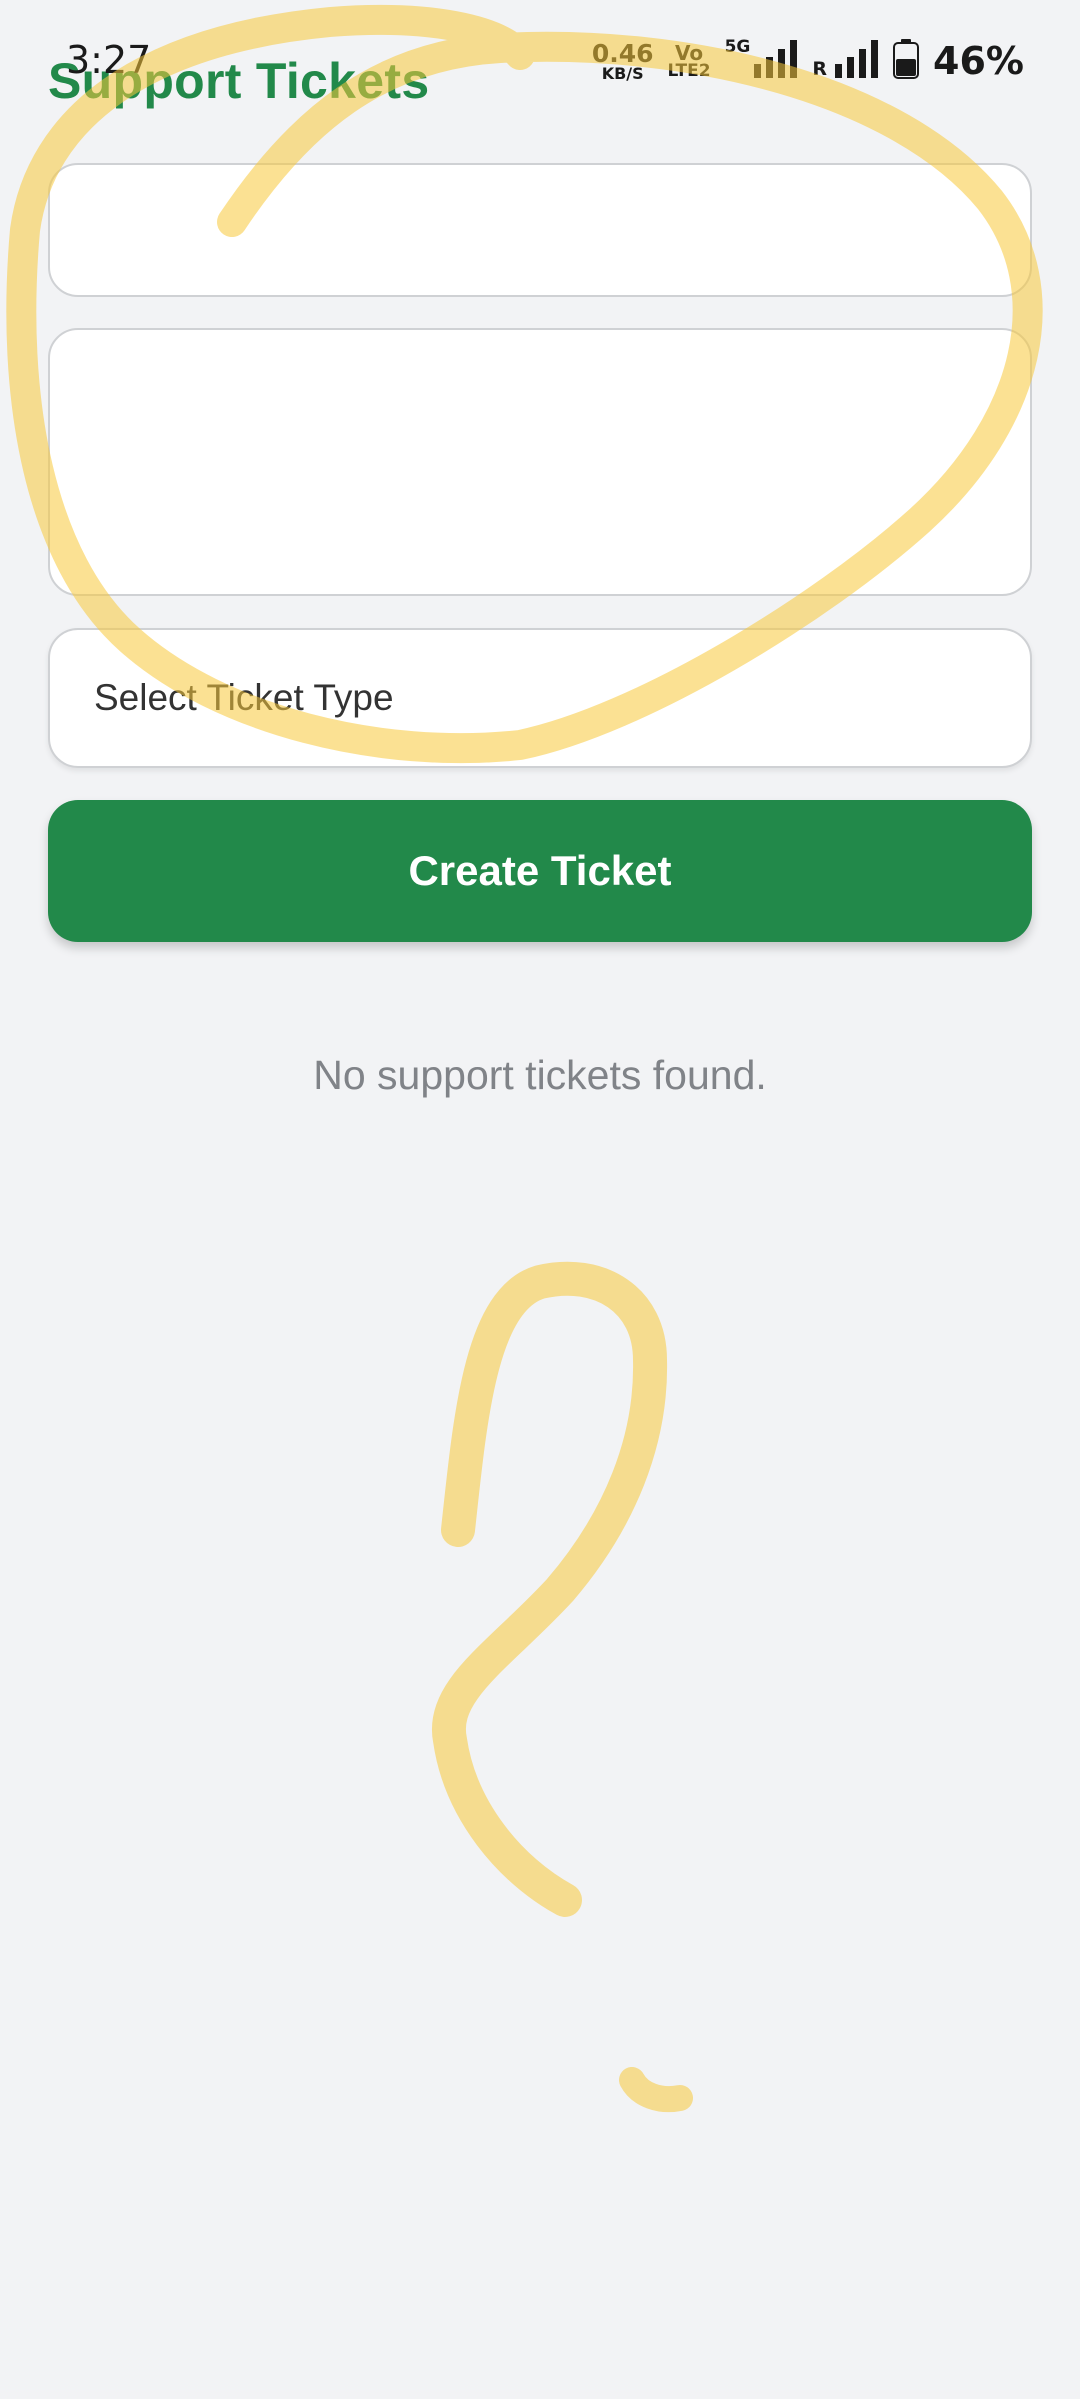 The image size is (1080, 2399). Describe the element at coordinates (549, 1589) in the screenshot. I see `highlighter-question-curve` at that location.